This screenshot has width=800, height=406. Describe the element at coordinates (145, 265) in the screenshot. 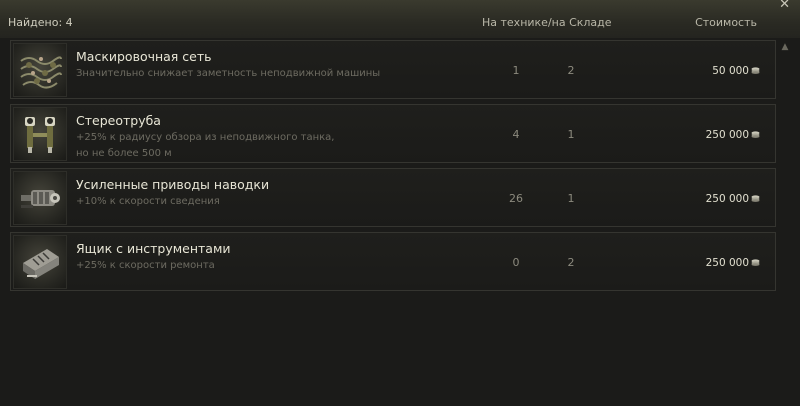

I see `item-description: +25% к скорости ремонта` at that location.